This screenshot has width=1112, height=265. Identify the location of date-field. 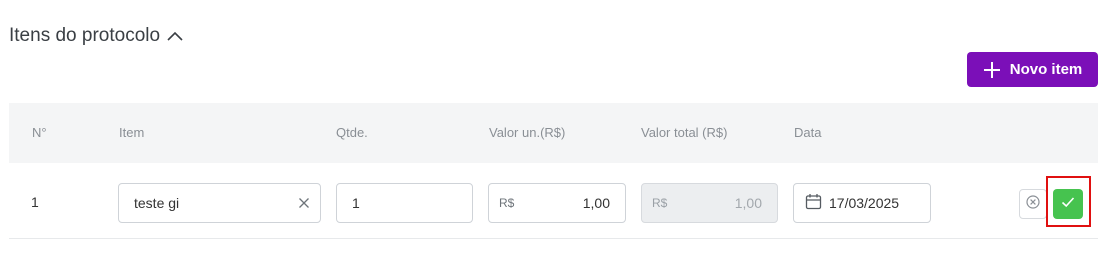
(862, 203).